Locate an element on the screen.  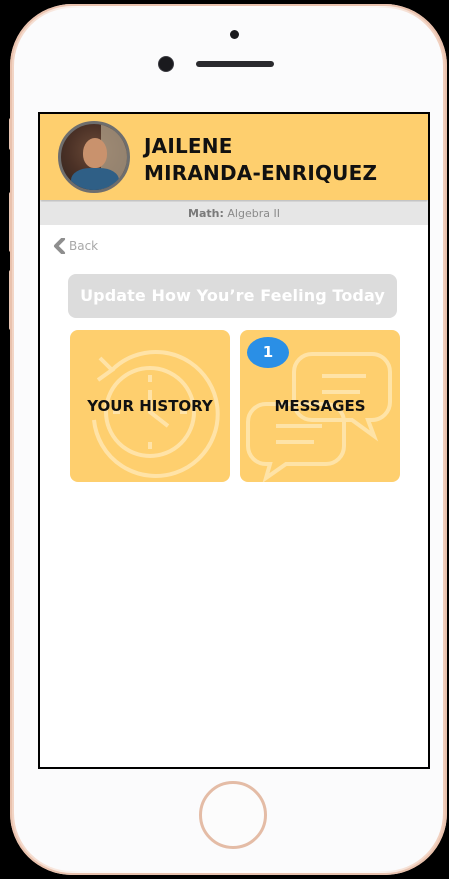
earpiece-speaker is located at coordinates (235, 64).